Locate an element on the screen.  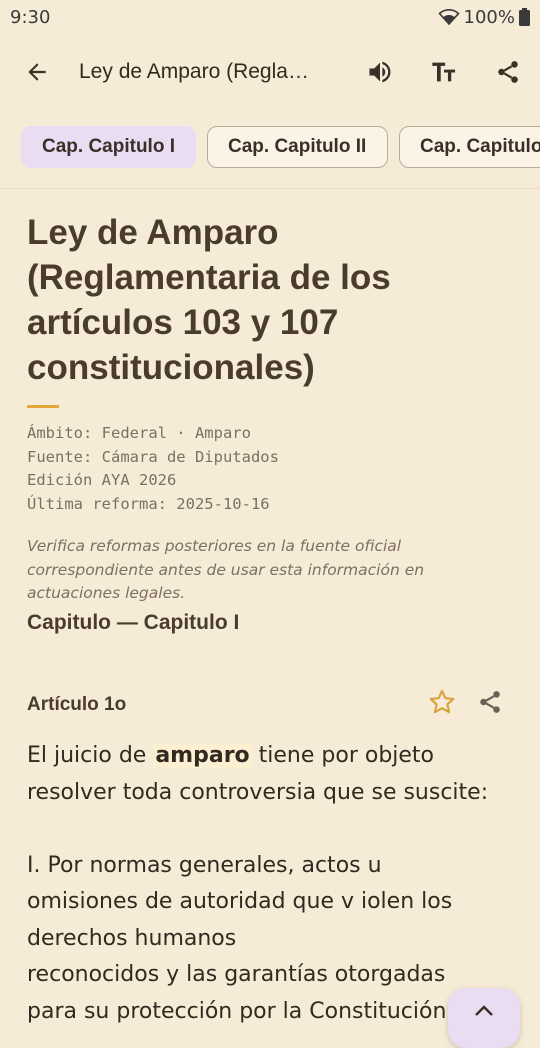
article-line: derechos humanos is located at coordinates (132, 938).